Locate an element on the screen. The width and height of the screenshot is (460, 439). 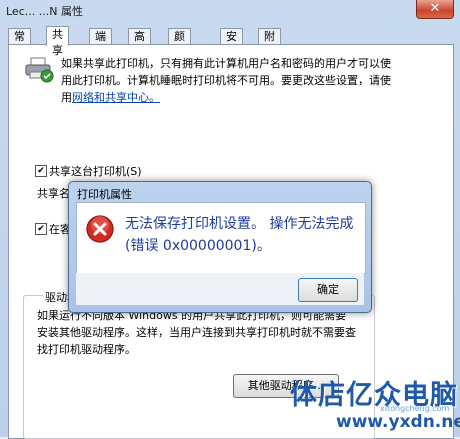
share-printer-label: 共享这台打印机(S) is located at coordinates (95, 171).